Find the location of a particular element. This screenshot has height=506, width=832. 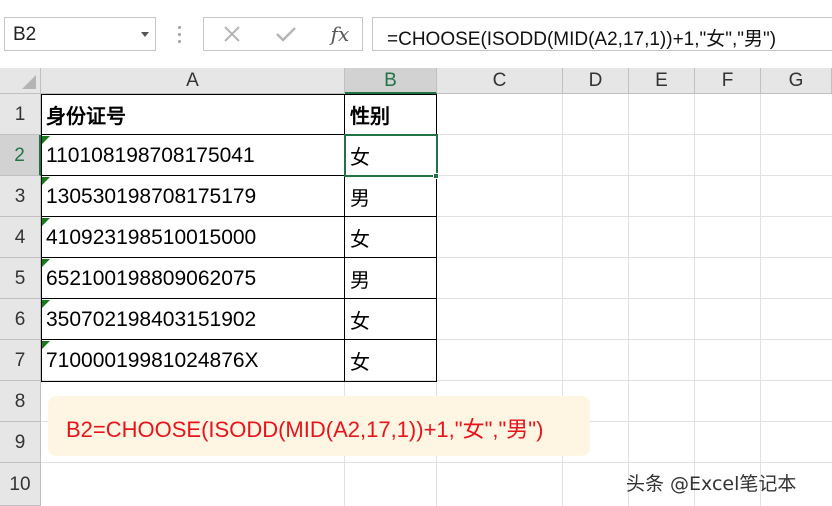

formula-callout: B2=CHOOSE(ISODD(MID(A2,17,1))+1,"女","男") is located at coordinates (319, 426).